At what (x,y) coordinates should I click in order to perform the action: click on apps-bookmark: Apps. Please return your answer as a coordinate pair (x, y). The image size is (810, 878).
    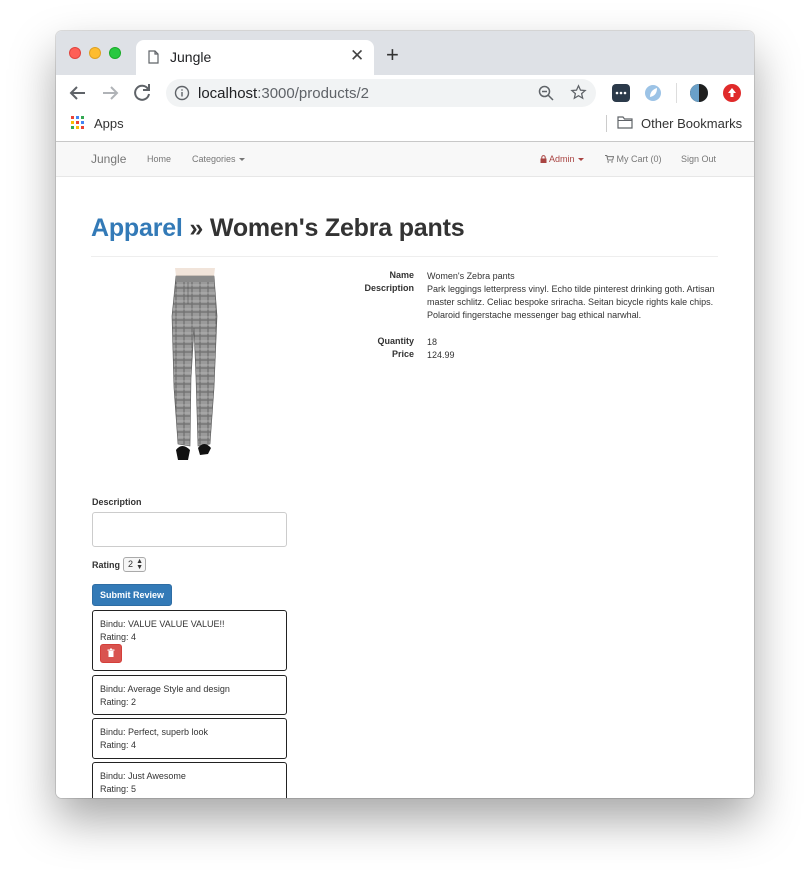
    Looking at the image, I should click on (109, 123).